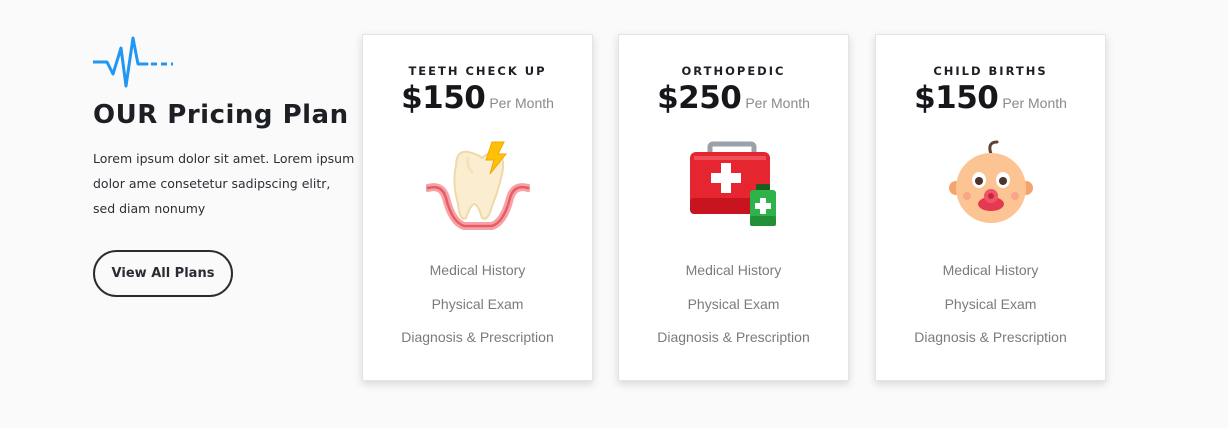 The height and width of the screenshot is (428, 1228). Describe the element at coordinates (477, 185) in the screenshot. I see `tooth-pain-icon` at that location.